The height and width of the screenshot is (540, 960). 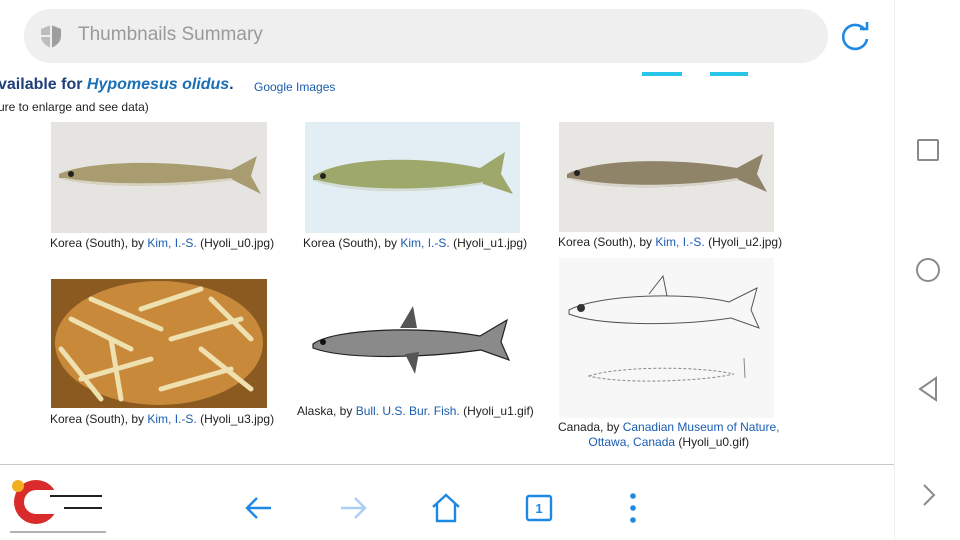 I want to click on home-button, so click(x=446, y=508).